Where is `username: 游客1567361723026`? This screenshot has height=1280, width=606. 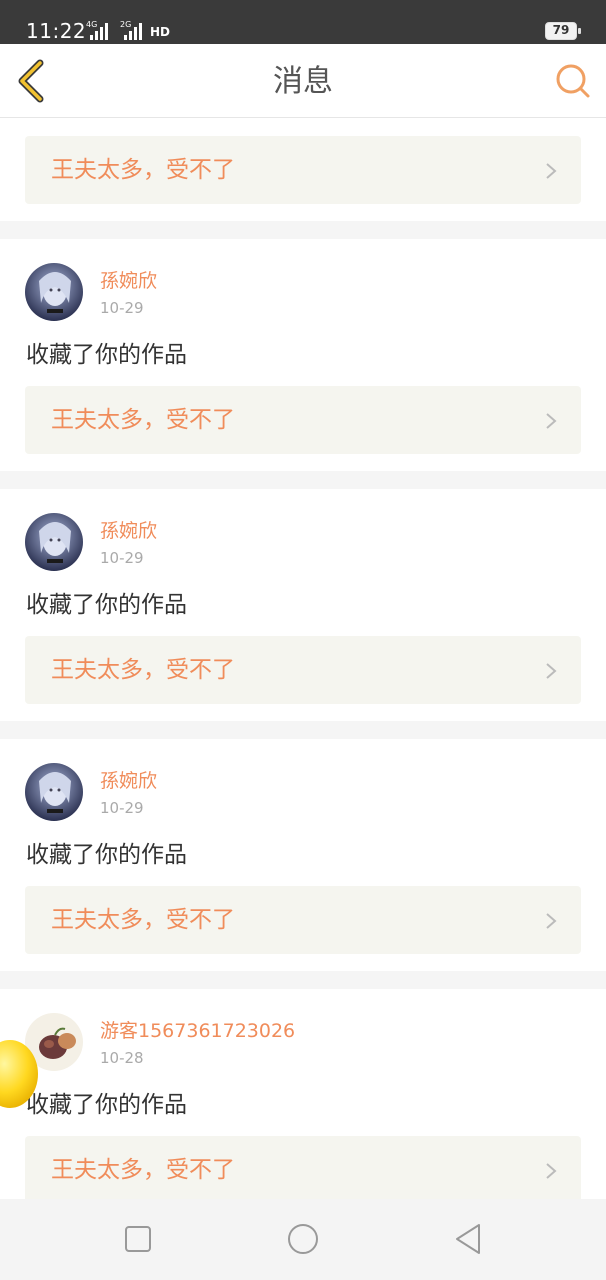 username: 游客1567361723026 is located at coordinates (197, 1031).